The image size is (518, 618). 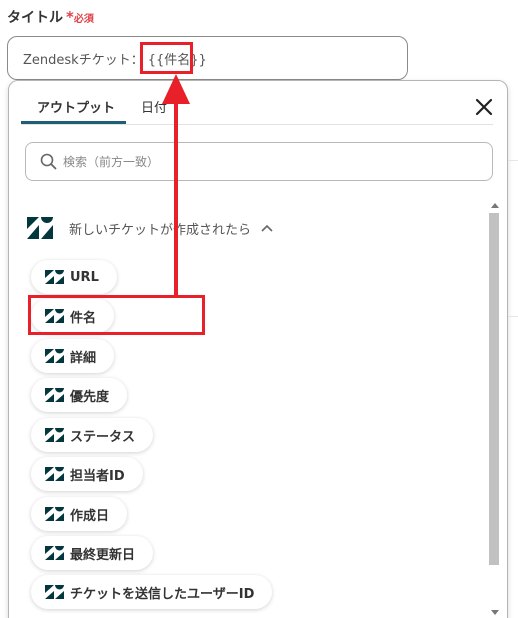 I want to click on search-placeholder: 検索（前方一致）, so click(x=111, y=162).